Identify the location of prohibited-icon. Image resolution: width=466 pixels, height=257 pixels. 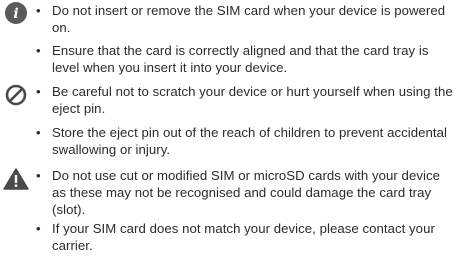
(18, 95).